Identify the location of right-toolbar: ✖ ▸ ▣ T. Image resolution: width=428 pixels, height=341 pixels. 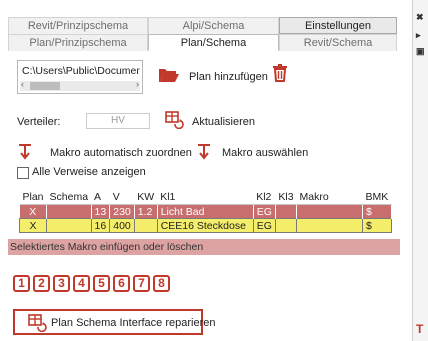
(420, 170).